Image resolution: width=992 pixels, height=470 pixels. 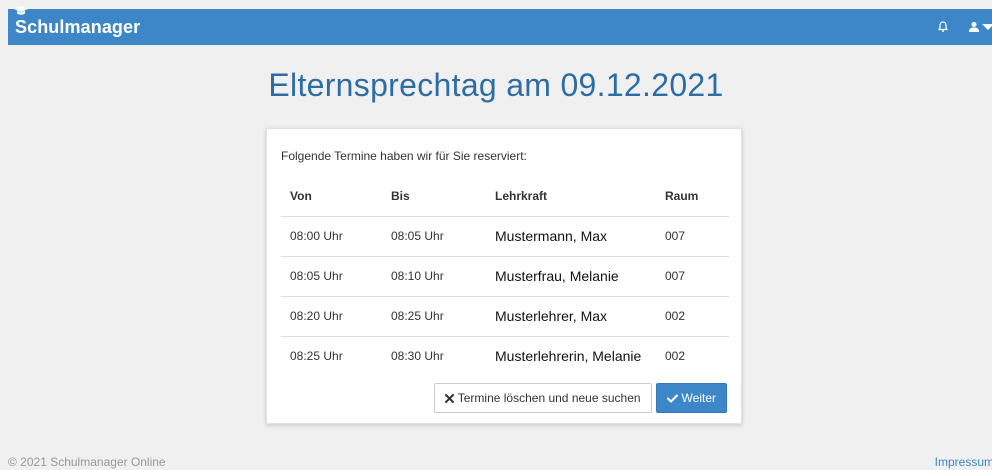 What do you see at coordinates (567, 316) in the screenshot?
I see `cell-lehrkraft: Musterlehrer, Max` at bounding box center [567, 316].